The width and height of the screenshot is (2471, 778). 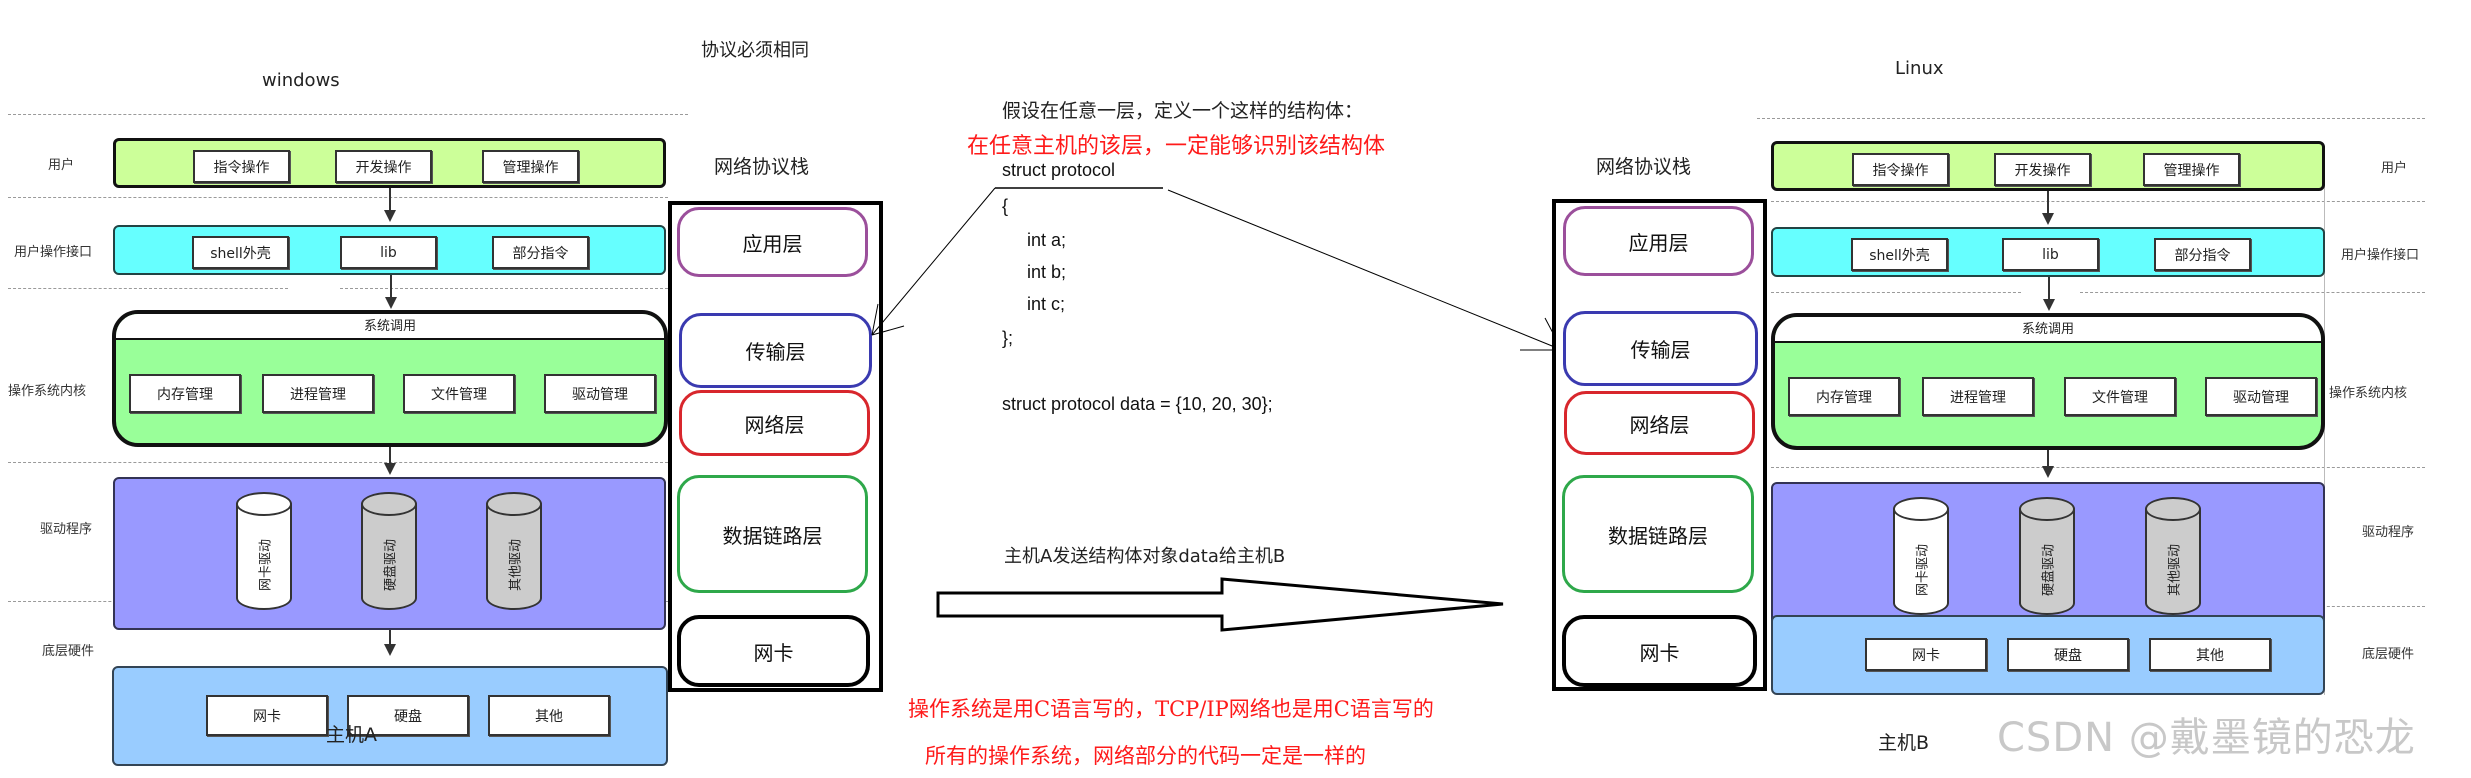 I want to click on user-item-develop: 开发操作, so click(x=2042, y=169).